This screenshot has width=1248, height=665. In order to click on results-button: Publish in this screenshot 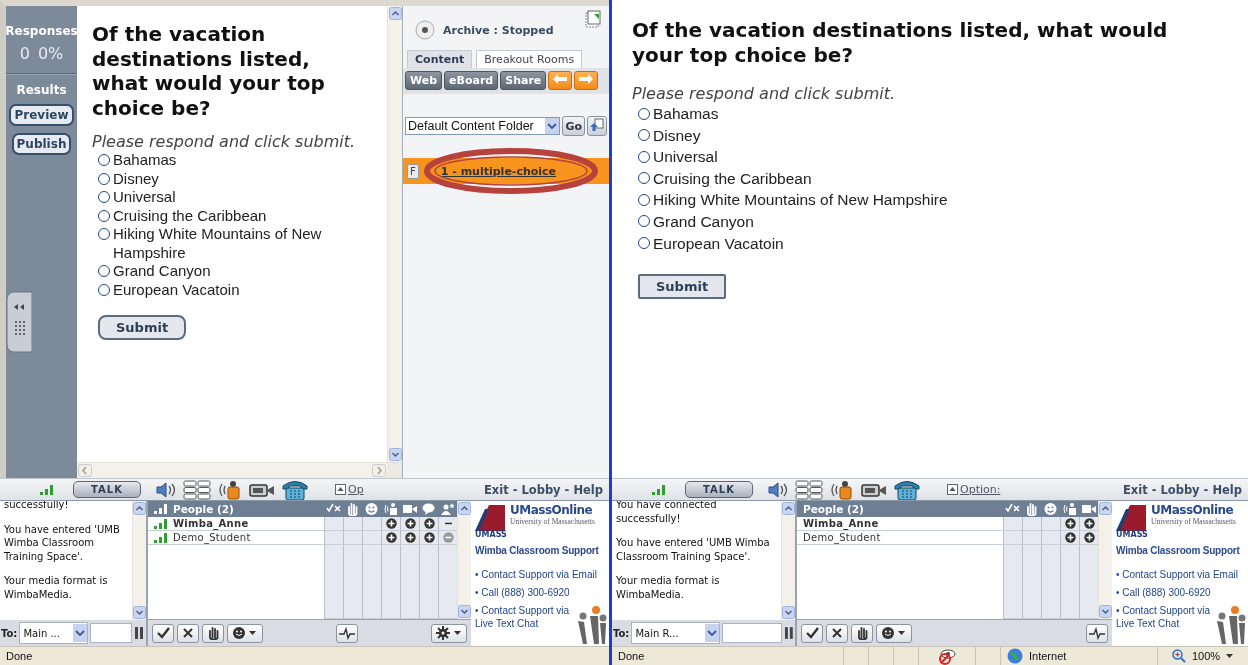, I will do `click(41, 144)`.